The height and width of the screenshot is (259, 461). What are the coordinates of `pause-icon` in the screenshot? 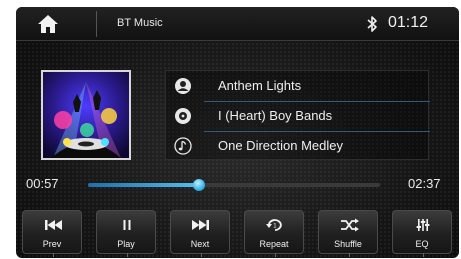 It's located at (127, 225).